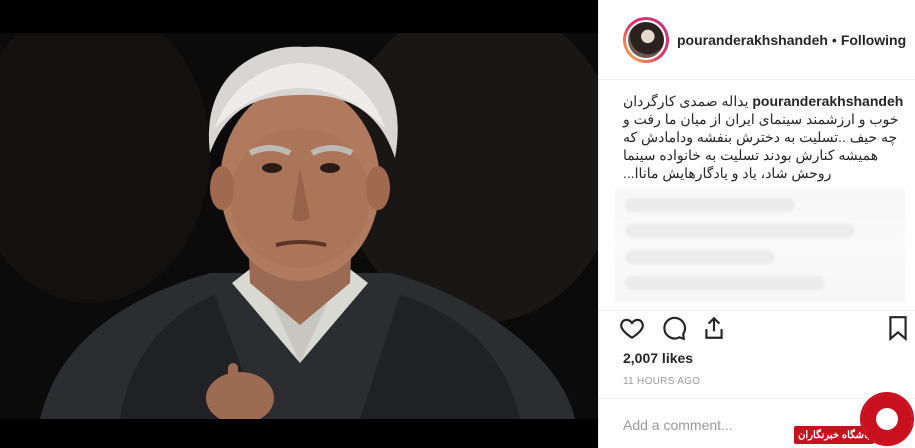 Image resolution: width=915 pixels, height=448 pixels. Describe the element at coordinates (887, 419) in the screenshot. I see `watermark-logo-icon` at that location.